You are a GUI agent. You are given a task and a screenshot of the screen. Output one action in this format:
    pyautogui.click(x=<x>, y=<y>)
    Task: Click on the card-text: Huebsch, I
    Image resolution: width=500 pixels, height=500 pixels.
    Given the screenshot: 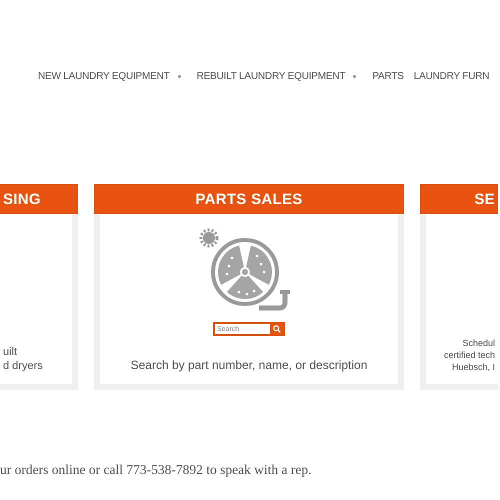 What is the action you would take?
    pyautogui.click(x=473, y=367)
    